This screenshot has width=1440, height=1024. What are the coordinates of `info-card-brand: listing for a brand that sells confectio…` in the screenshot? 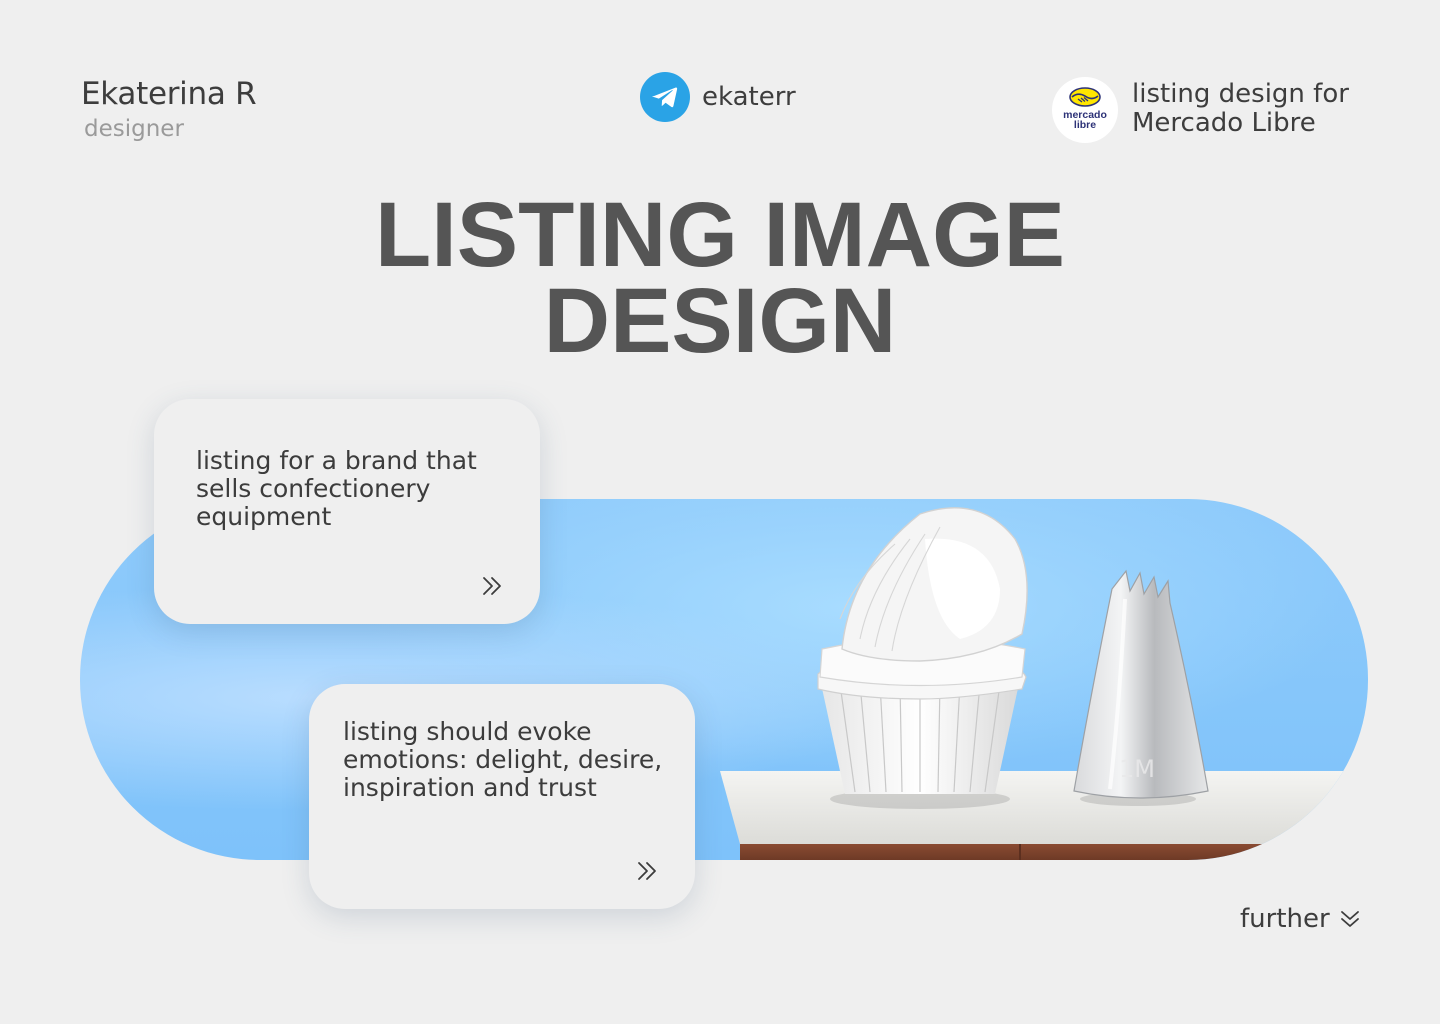 It's located at (347, 511).